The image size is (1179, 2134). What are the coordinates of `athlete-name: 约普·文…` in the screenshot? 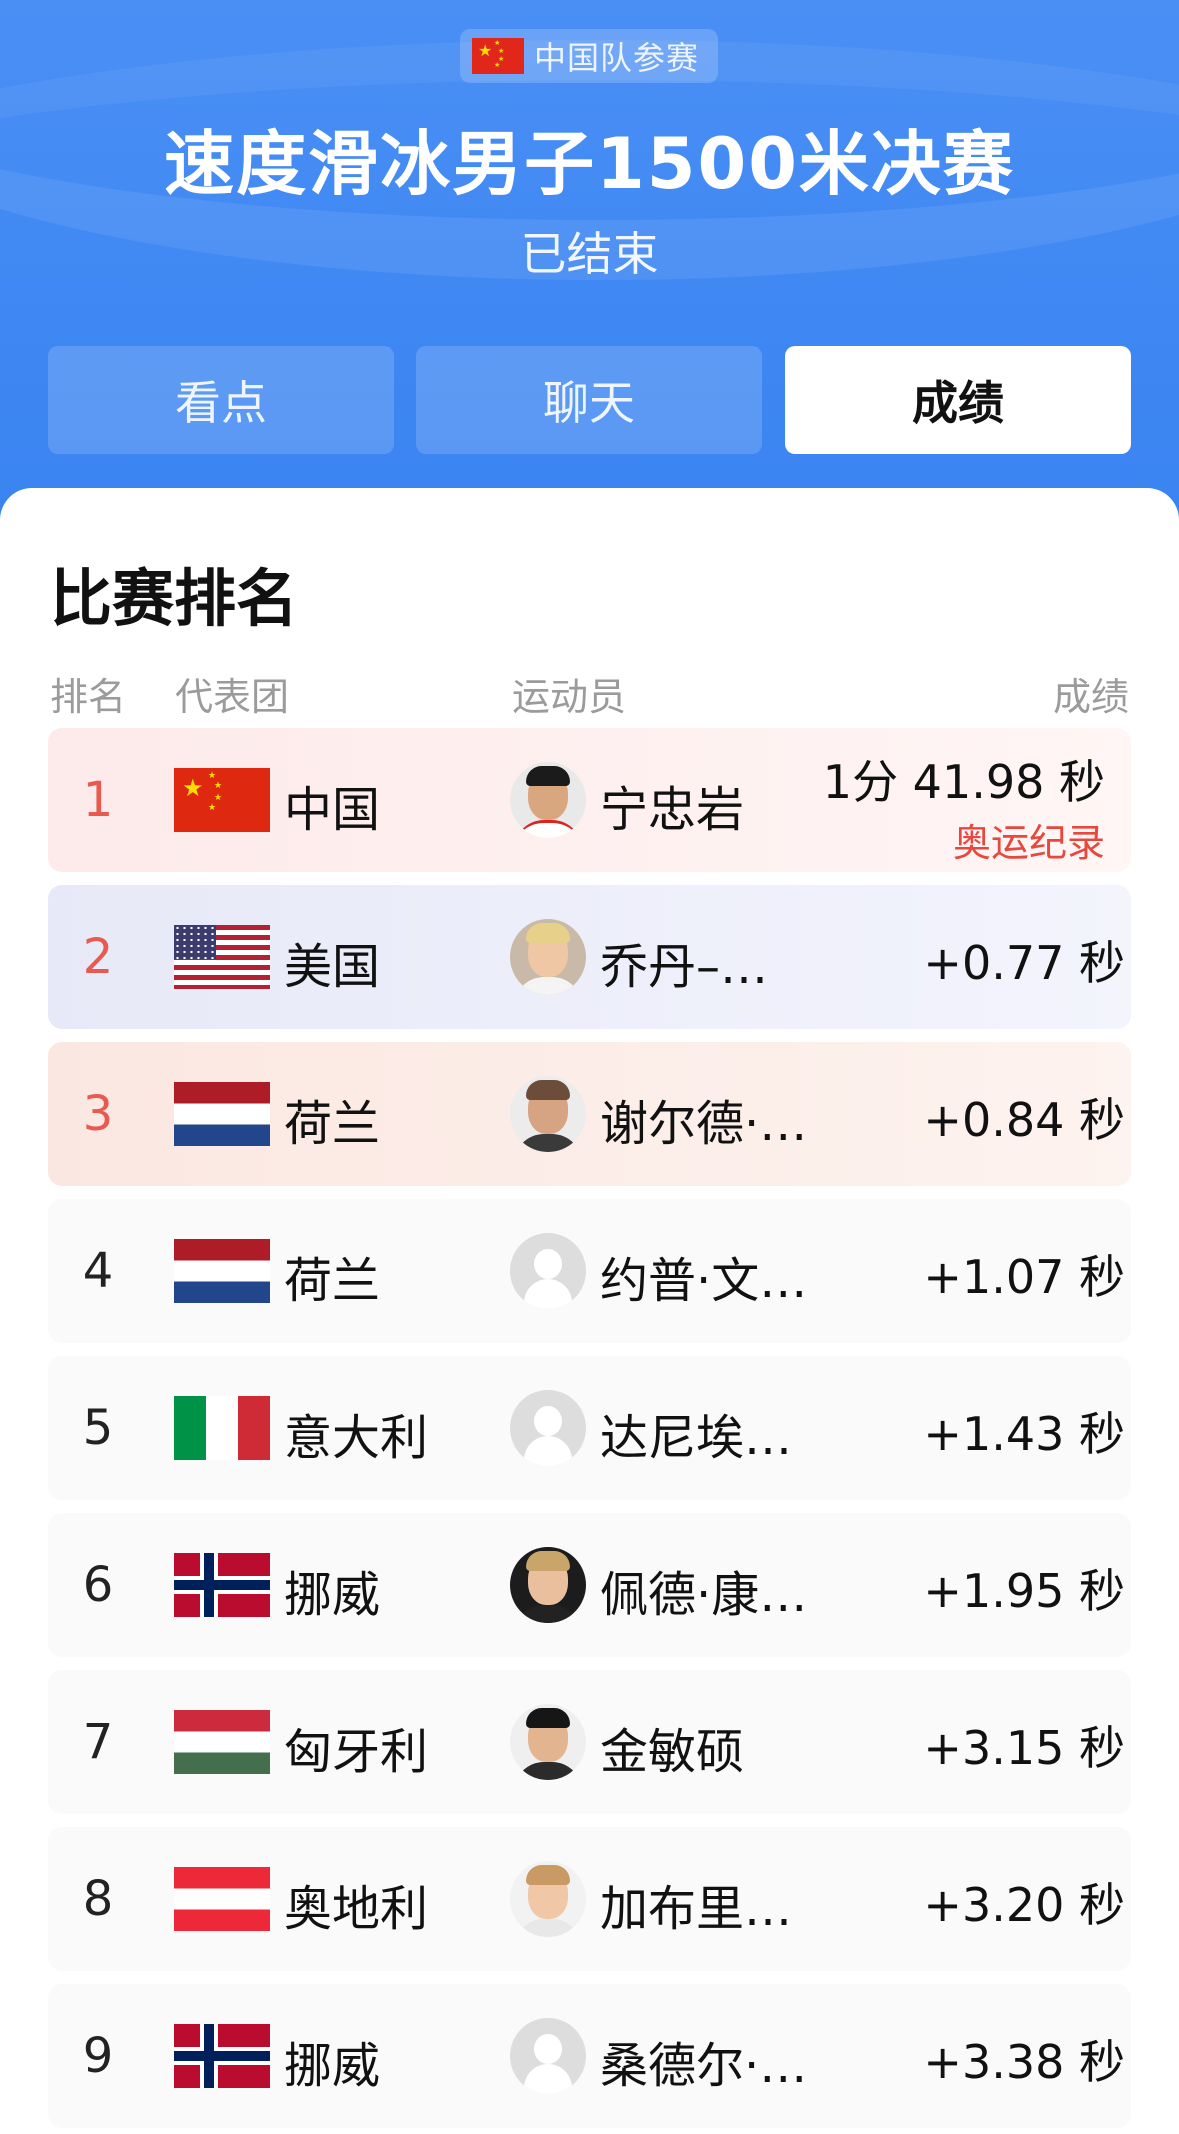 It's located at (704, 1281).